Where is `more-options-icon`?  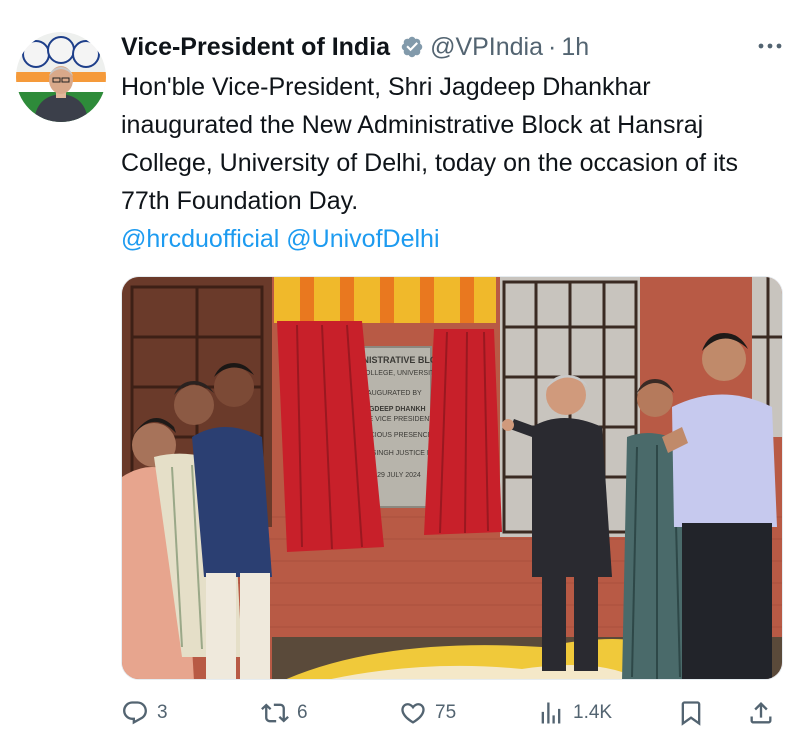
more-options-icon is located at coordinates (770, 47).